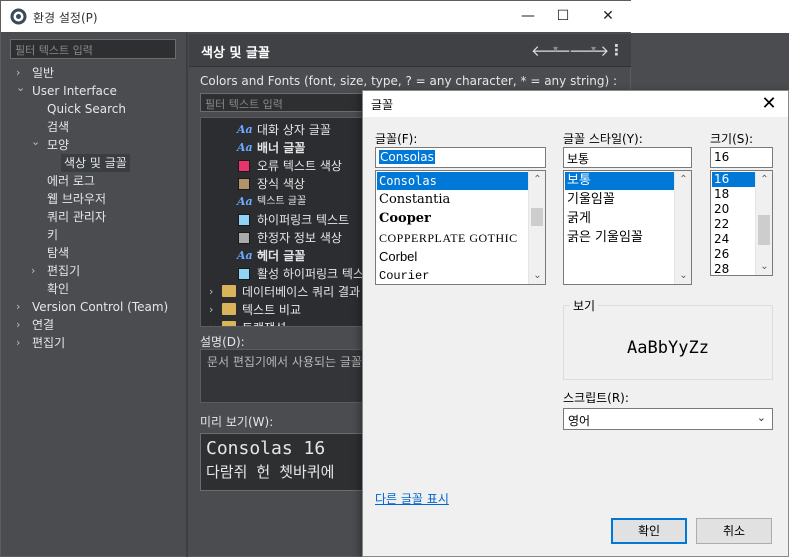  I want to click on font-label: 글꼴(F):, so click(396, 139).